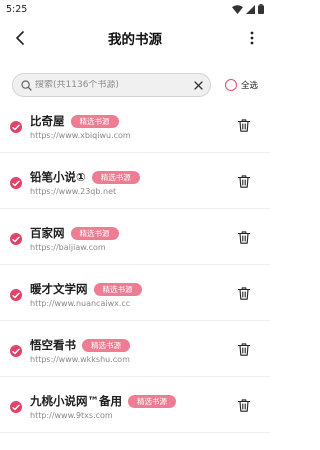  What do you see at coordinates (47, 121) in the screenshot?
I see `source-name: 比奇屋` at bounding box center [47, 121].